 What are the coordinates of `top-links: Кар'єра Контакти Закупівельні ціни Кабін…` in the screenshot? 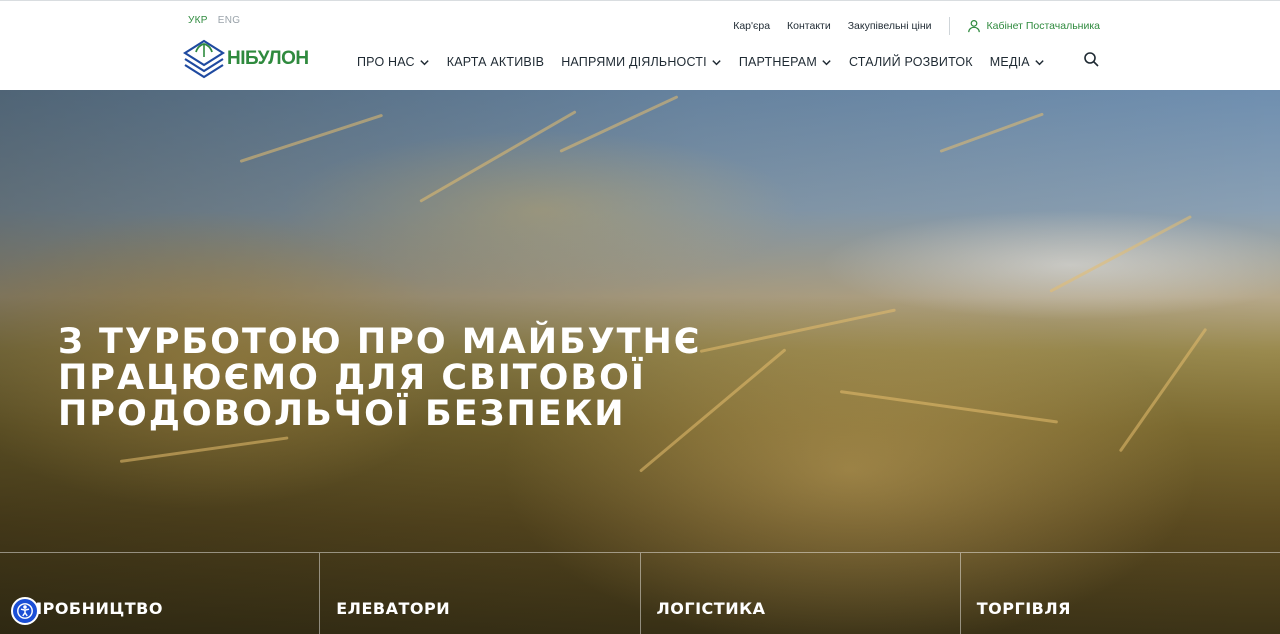 It's located at (908, 26).